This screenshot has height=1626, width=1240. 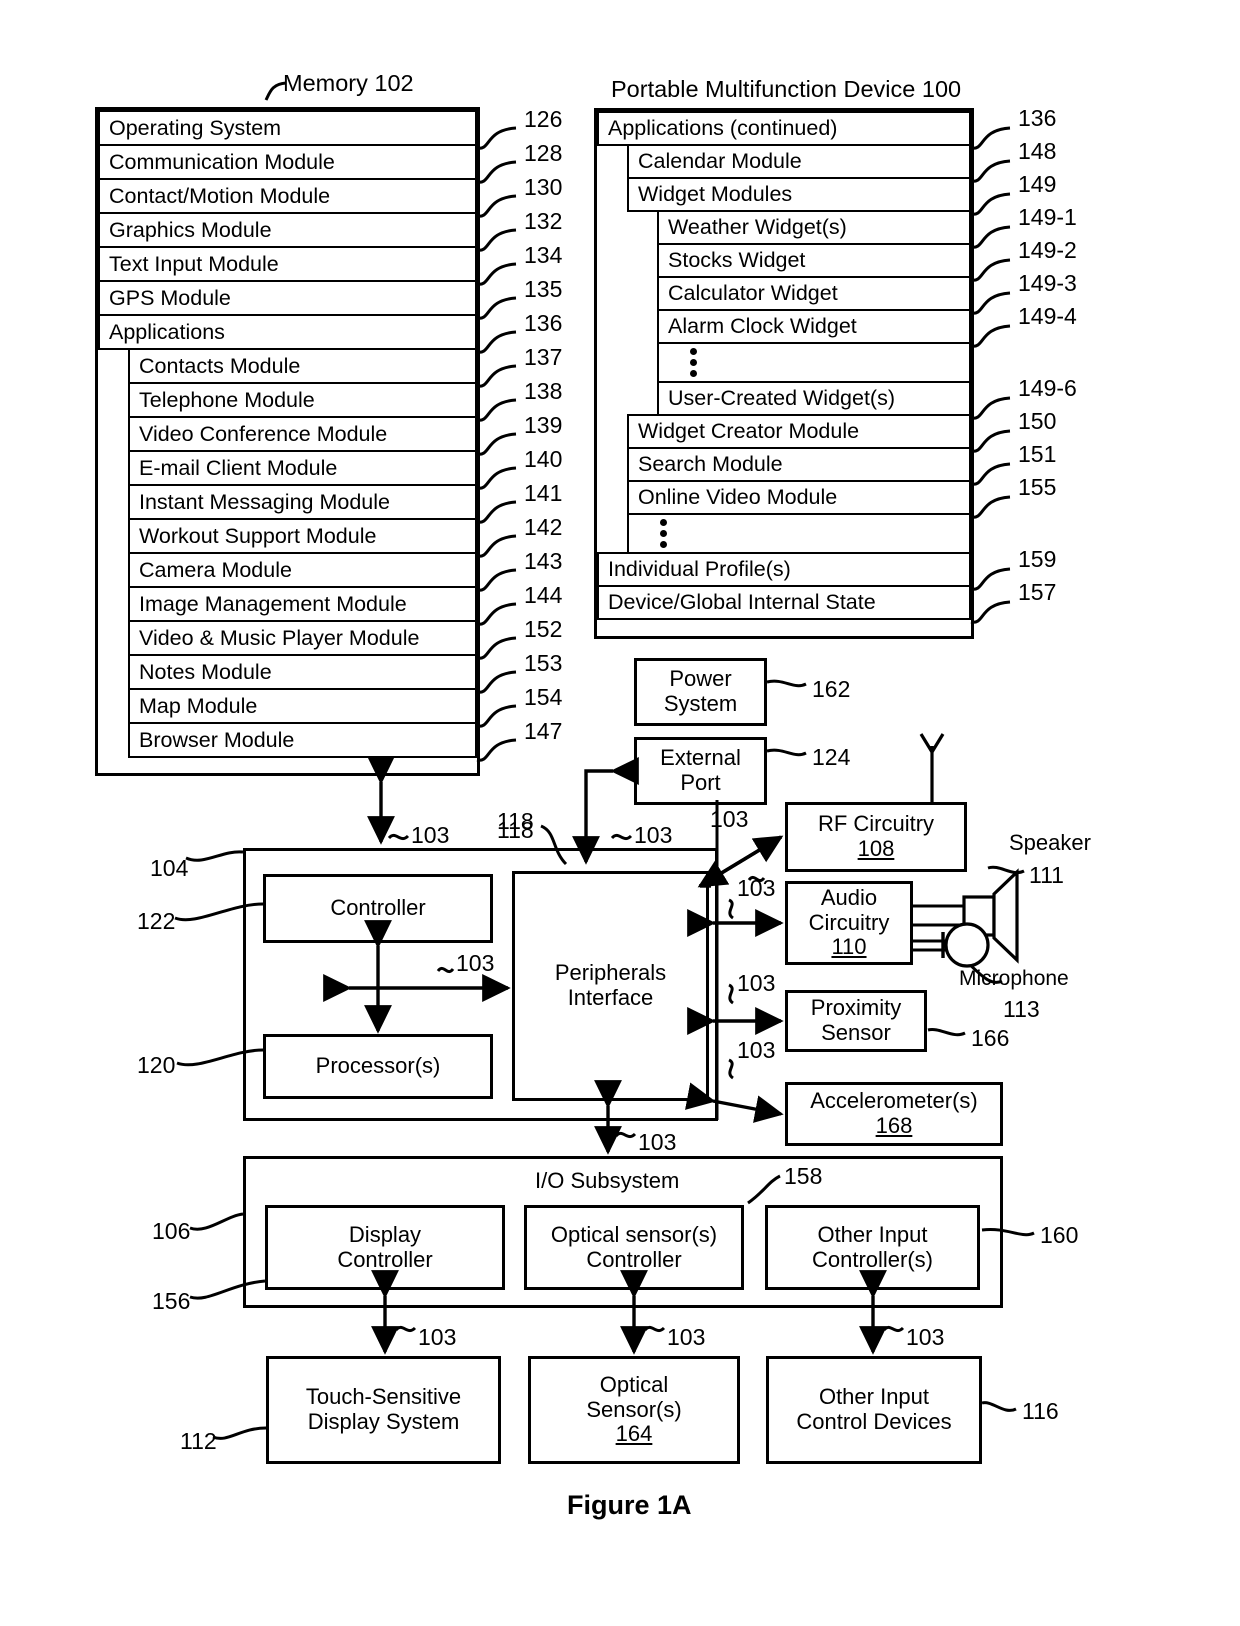 I want to click on device-row-ref: 148, so click(x=1037, y=151).